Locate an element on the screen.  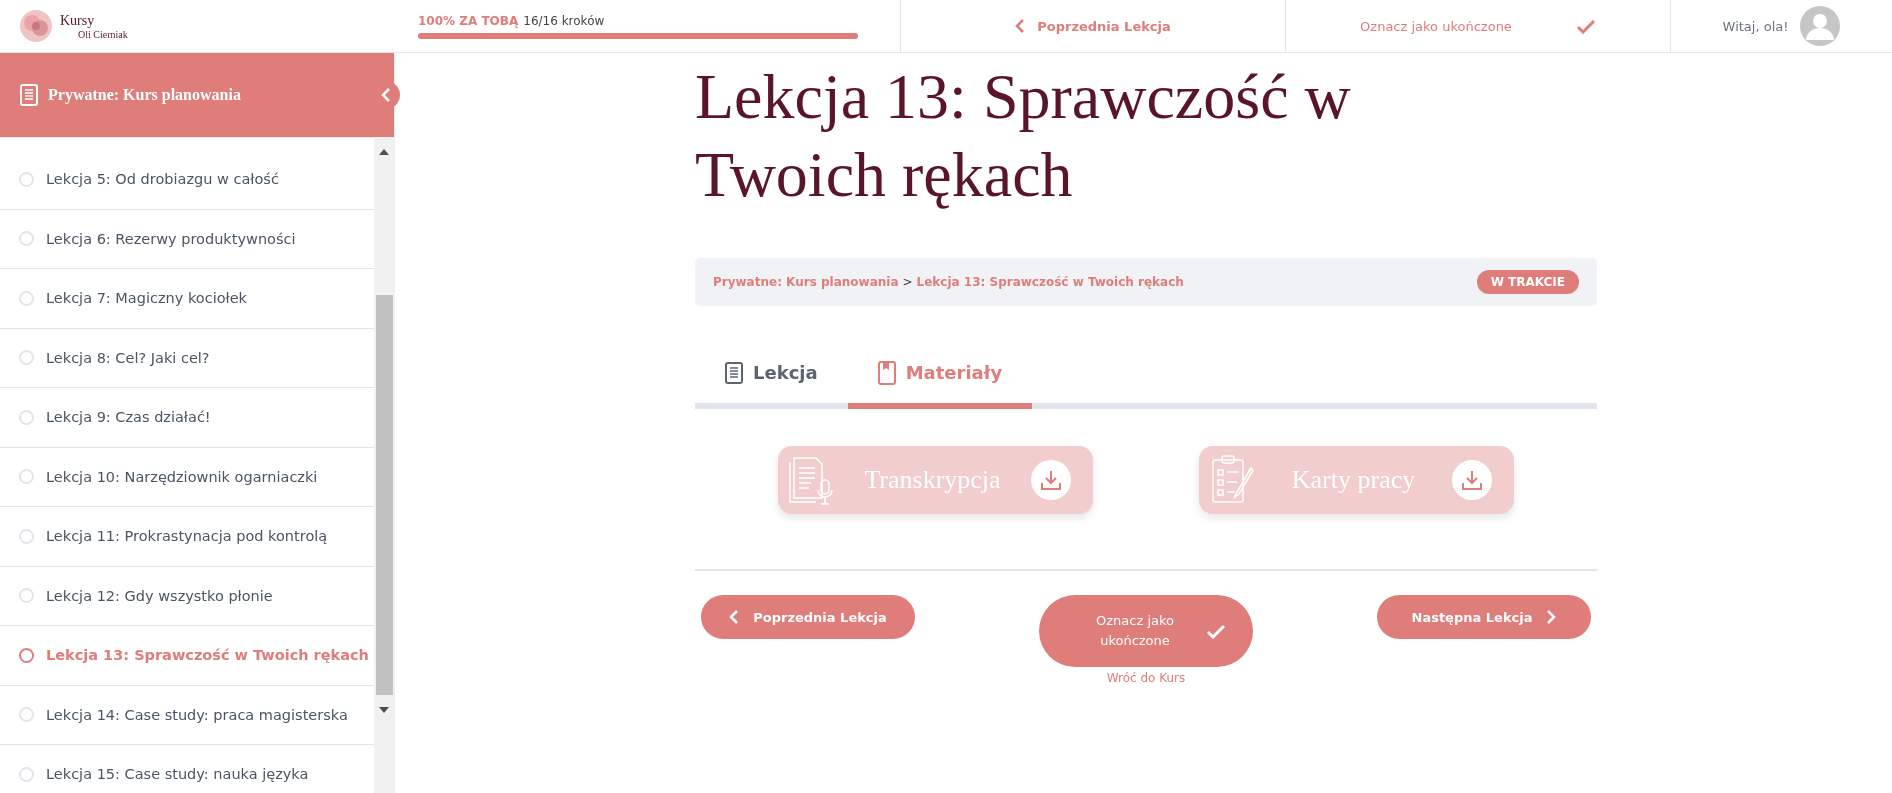
previous-lesson-button: Poprzednia Lekcja is located at coordinates (808, 617).